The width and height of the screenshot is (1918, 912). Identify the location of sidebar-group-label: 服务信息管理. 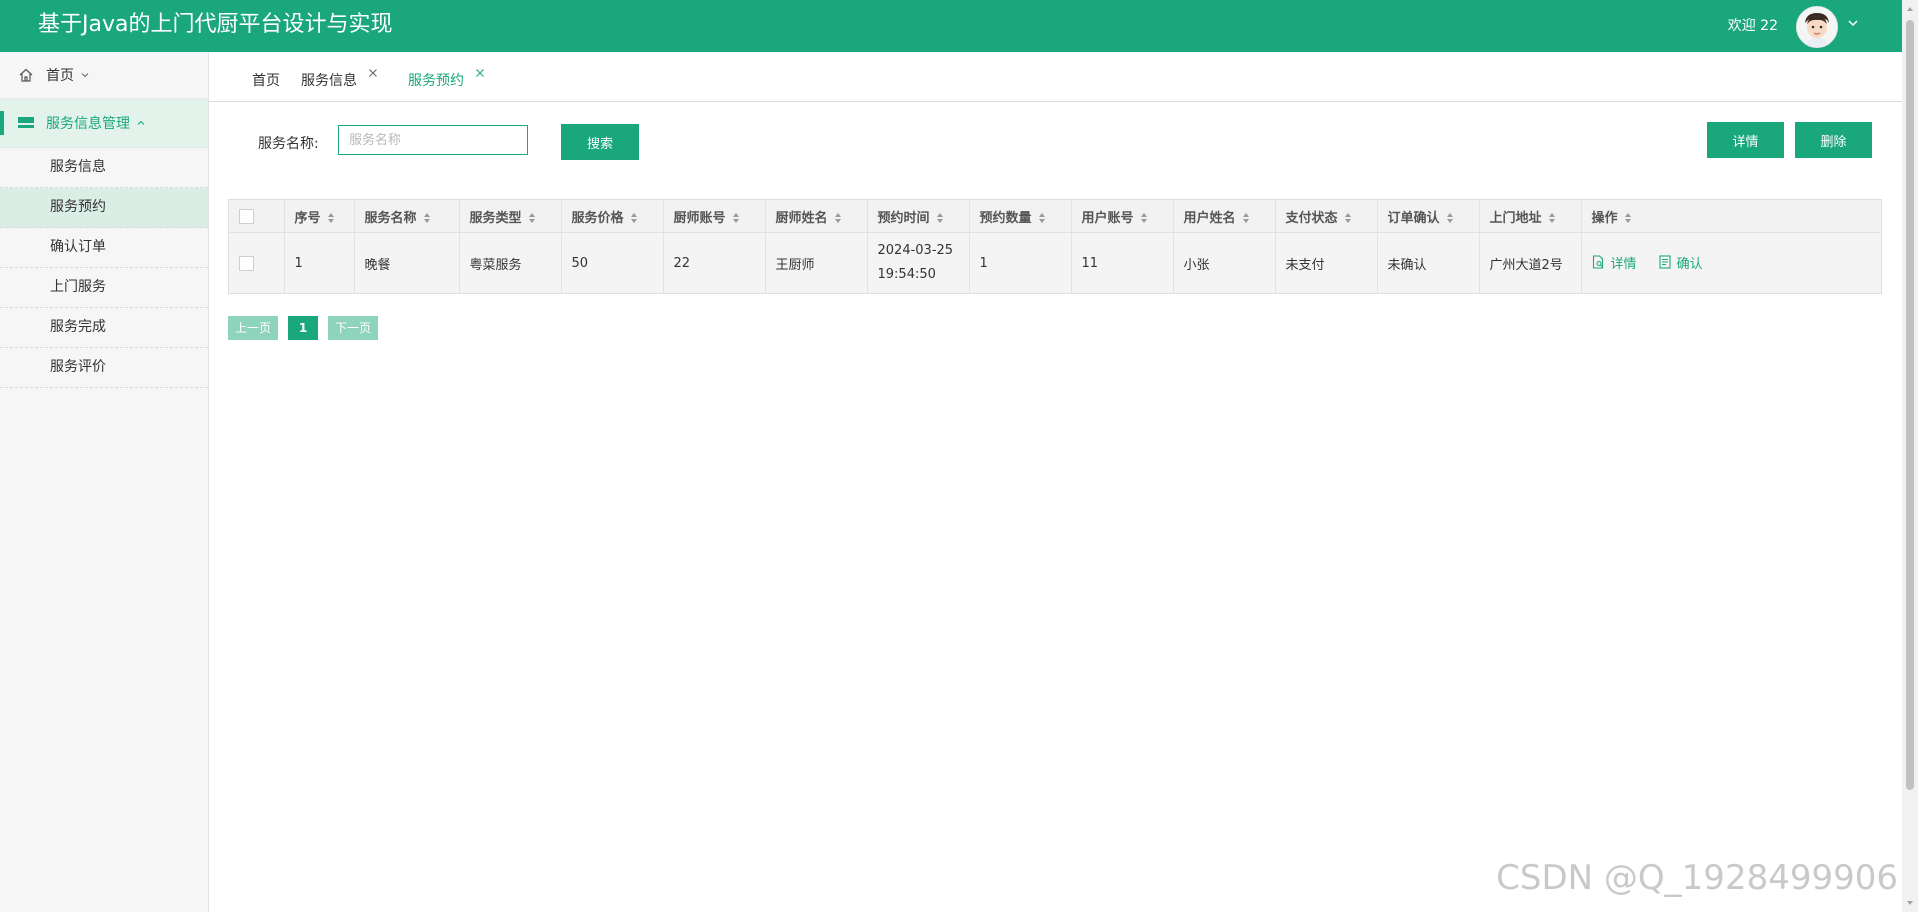
(88, 124).